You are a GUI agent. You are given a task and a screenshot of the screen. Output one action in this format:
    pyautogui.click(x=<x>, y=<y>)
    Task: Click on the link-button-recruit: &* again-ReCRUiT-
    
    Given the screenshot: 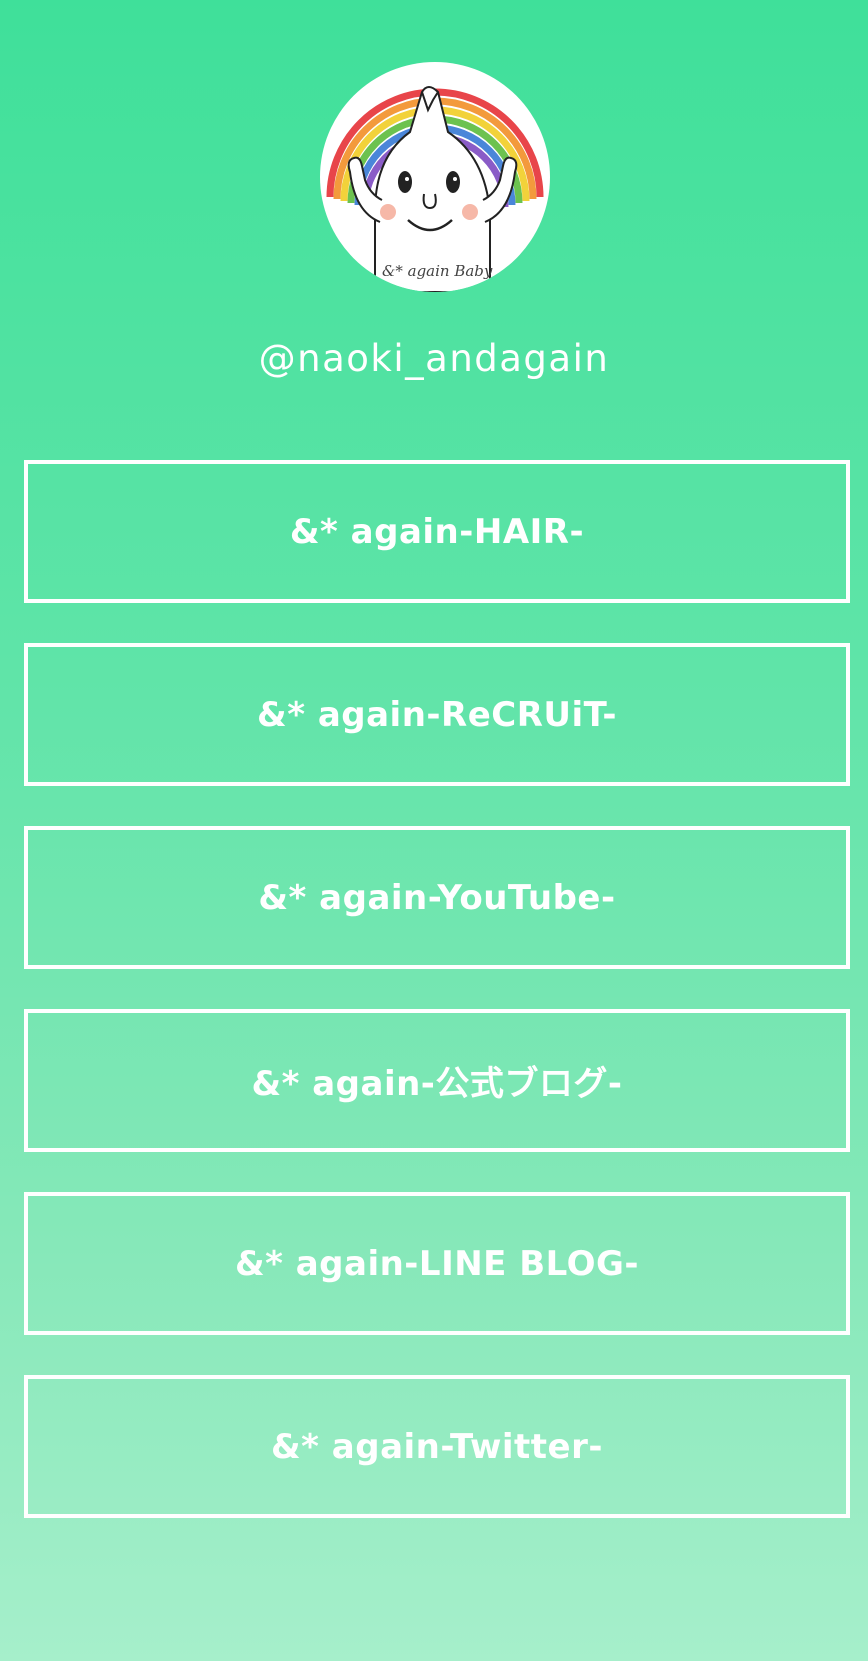 What is the action you would take?
    pyautogui.click(x=437, y=714)
    